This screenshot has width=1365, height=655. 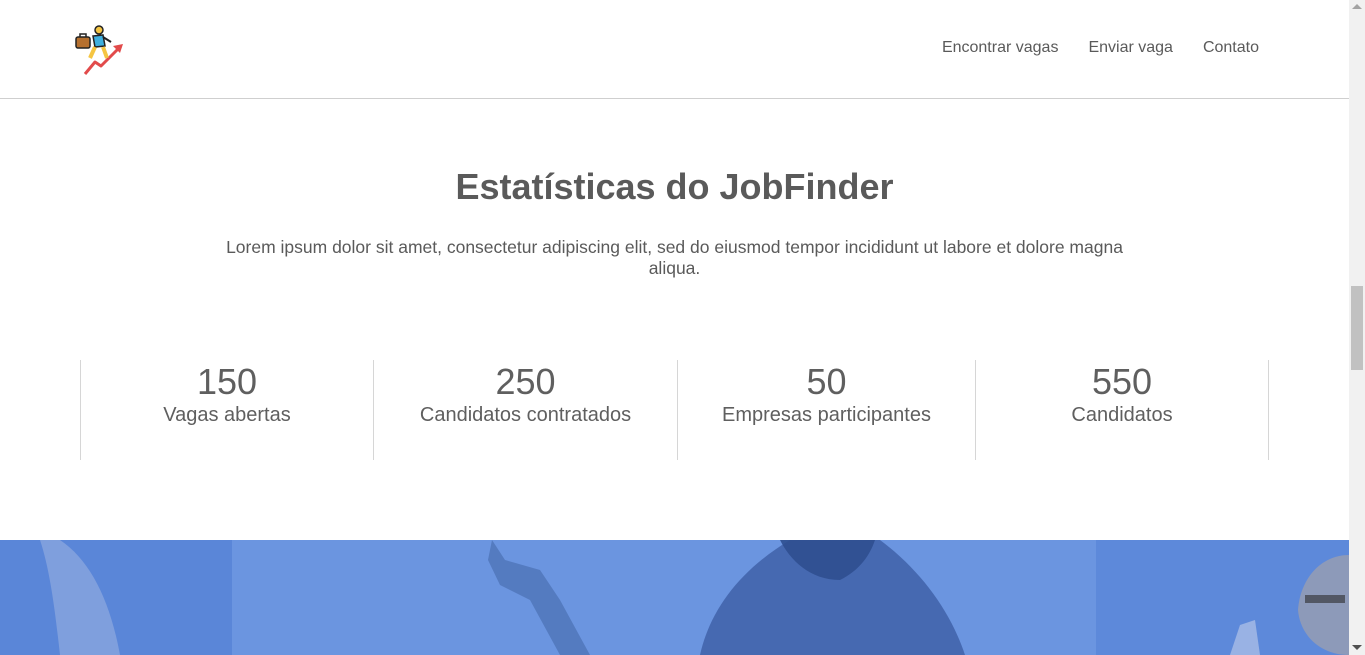 I want to click on nav-encontrar-vagas: Encontrar vagas, so click(x=1000, y=48).